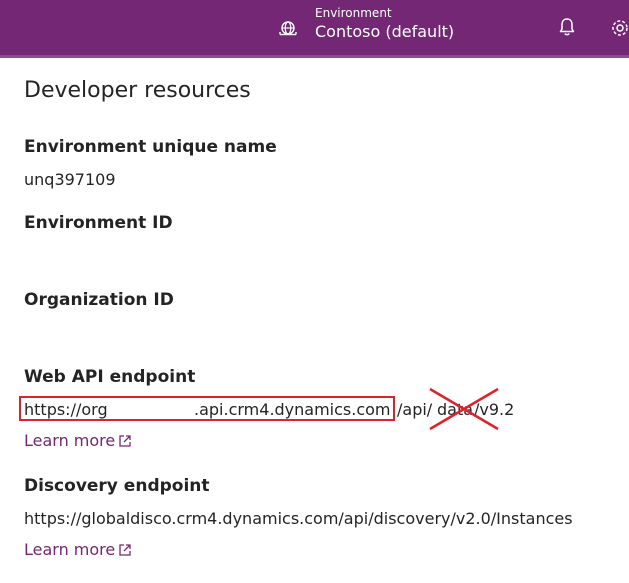 This screenshot has height=583, width=629. What do you see at coordinates (70, 440) in the screenshot?
I see `web-api-learn-more-label: Learn more` at bounding box center [70, 440].